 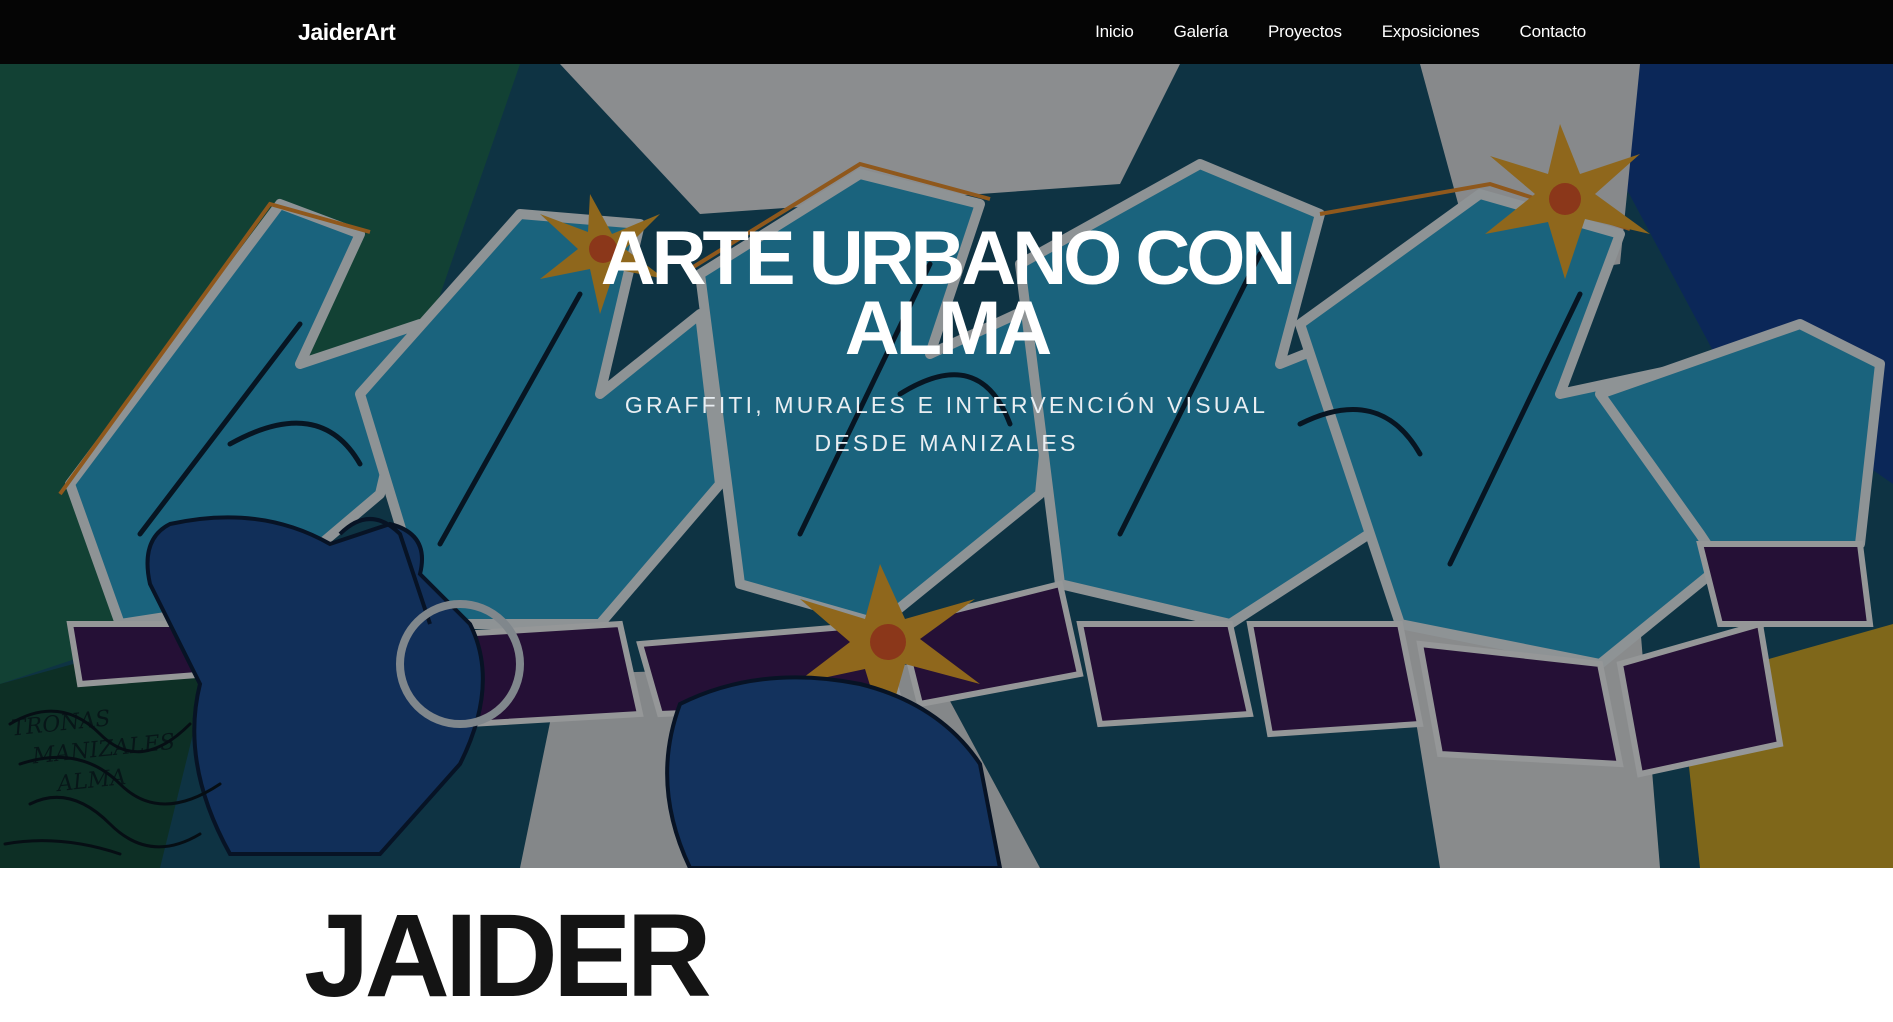 I want to click on brand-logo: JaiderArt, so click(x=347, y=32).